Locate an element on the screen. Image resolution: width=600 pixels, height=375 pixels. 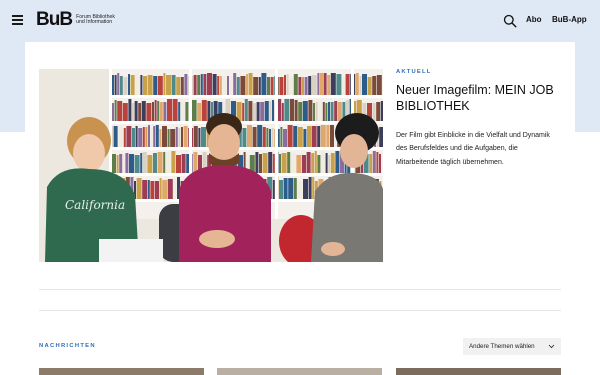
topic-select: Andere Themen wählen is located at coordinates (512, 346).